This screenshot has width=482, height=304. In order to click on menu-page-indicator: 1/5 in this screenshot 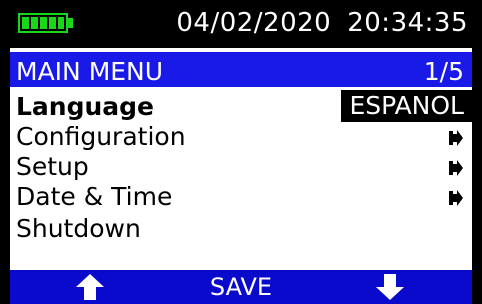, I will do `click(443, 71)`.